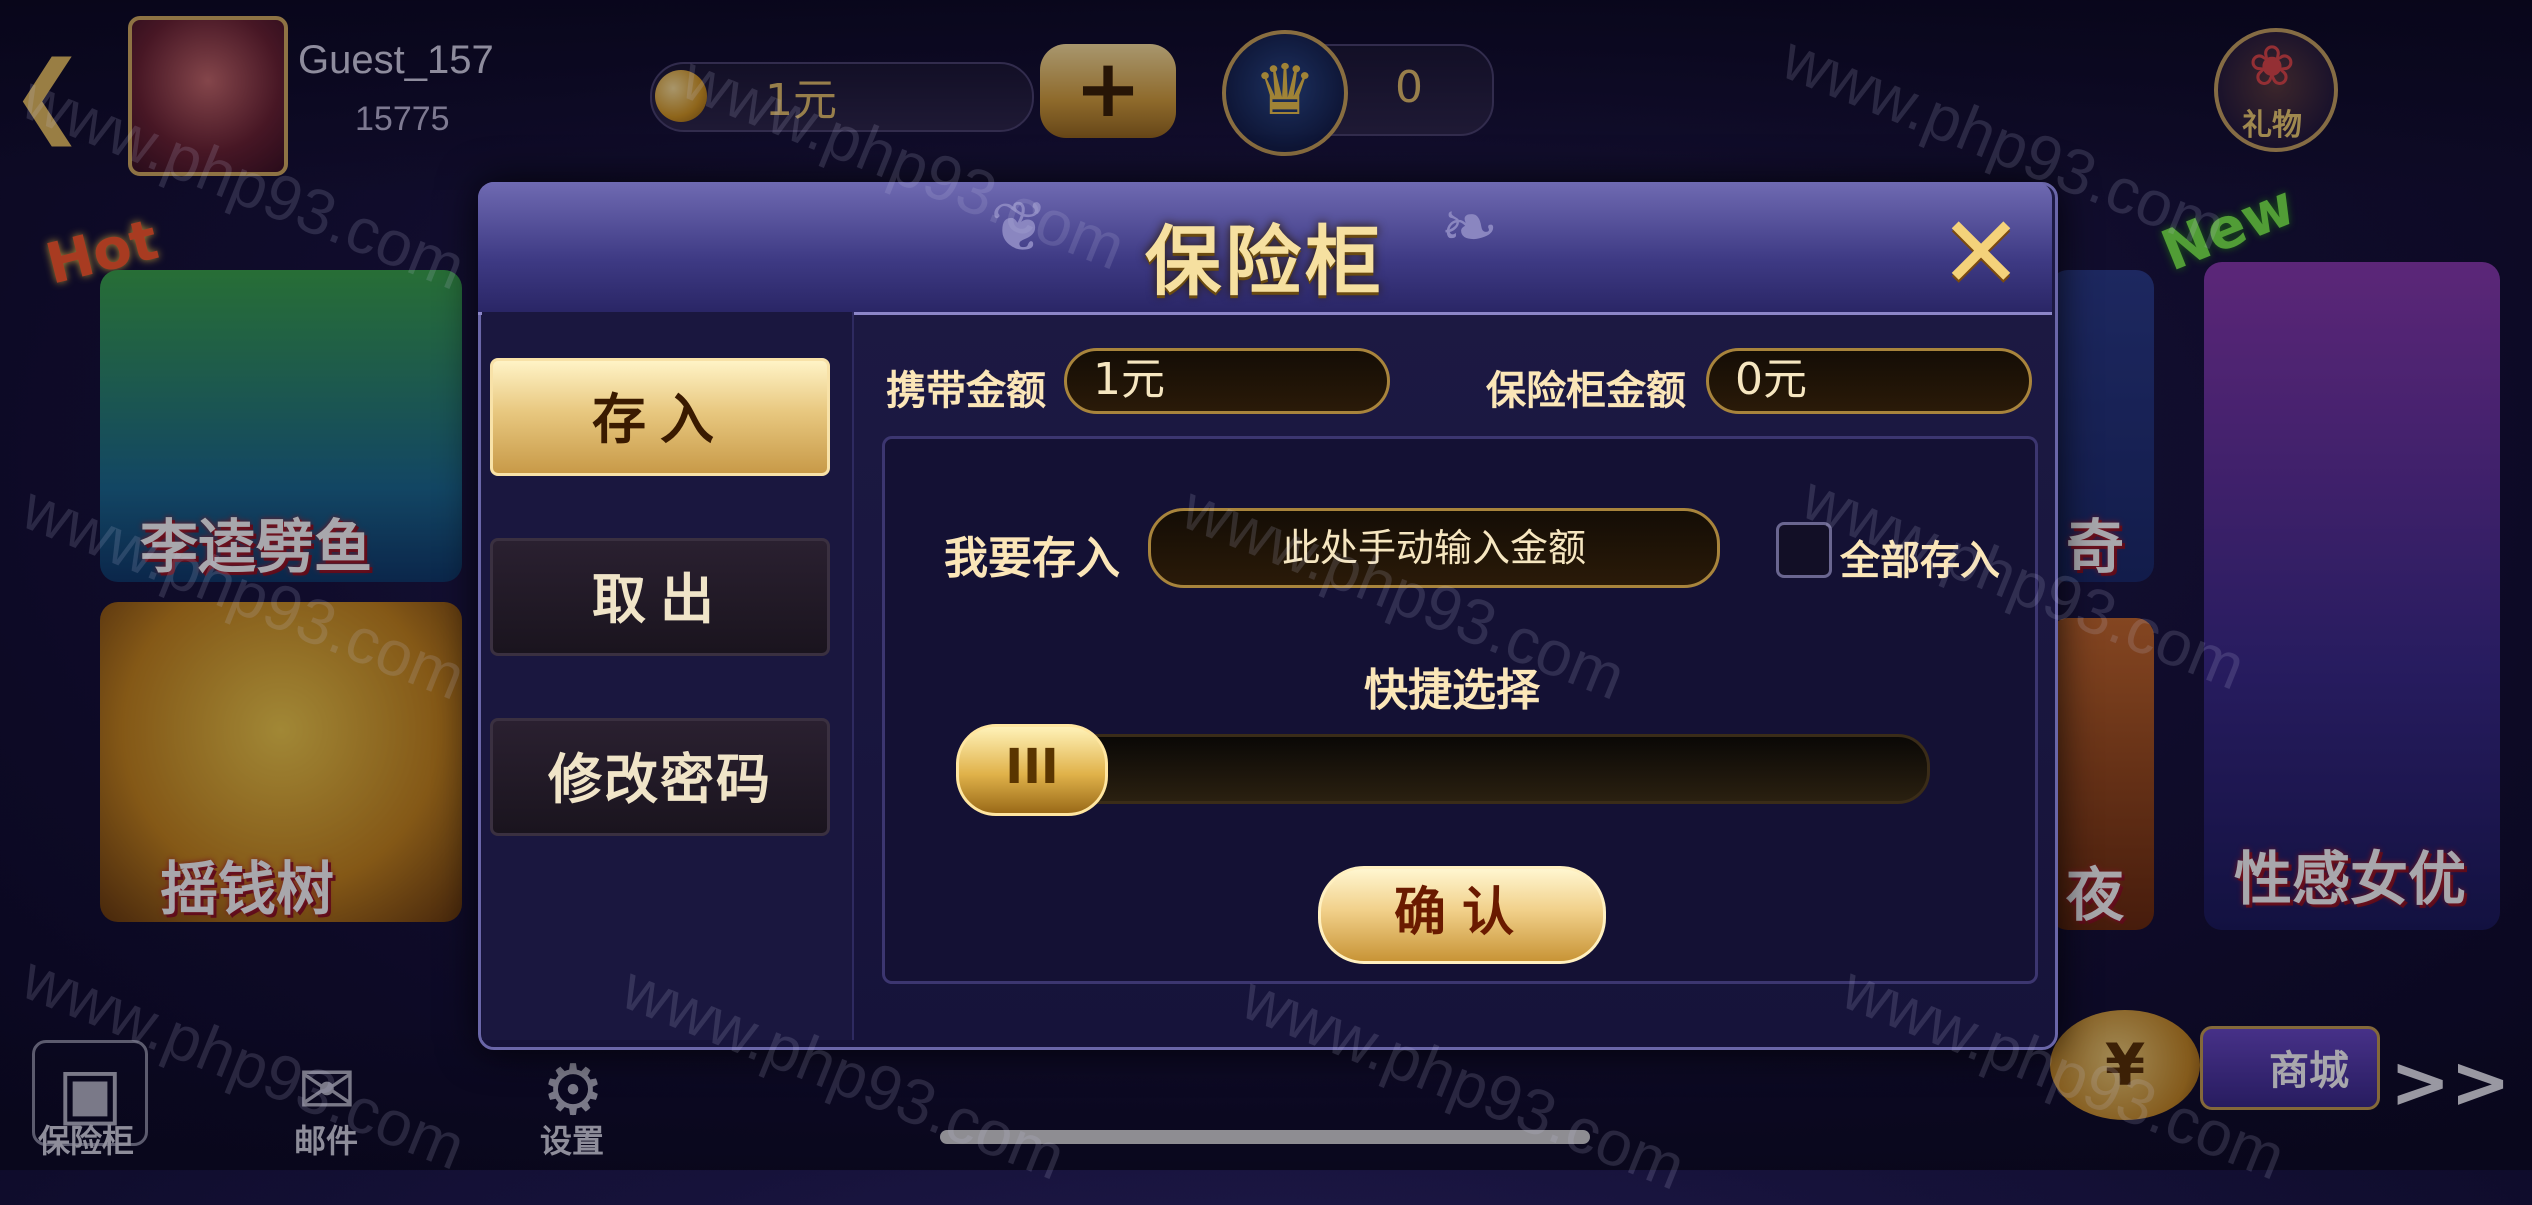 The width and height of the screenshot is (2532, 1205). I want to click on tab-change-password: 修改密码, so click(660, 777).